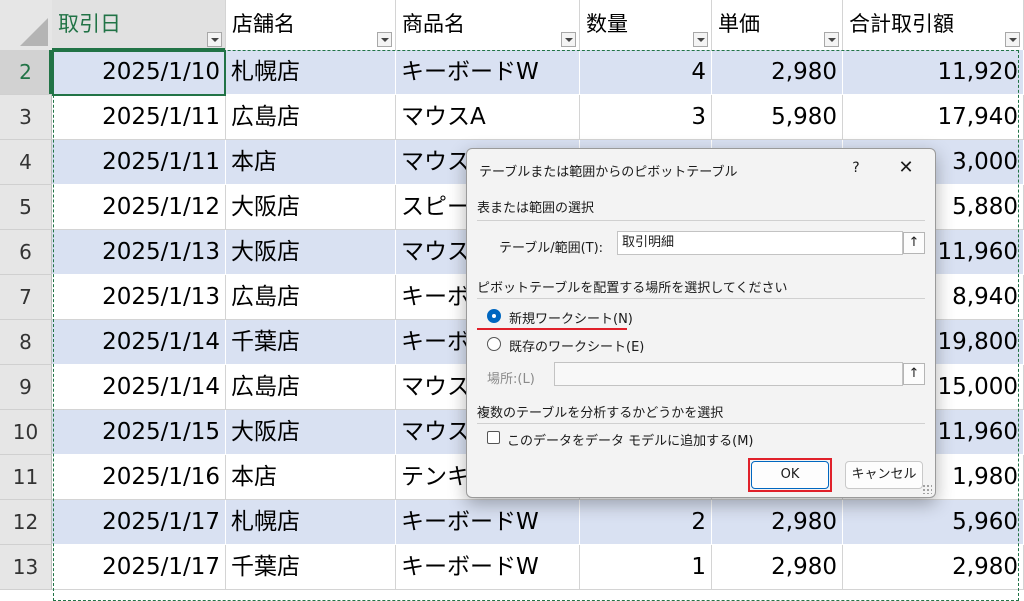 Image resolution: width=1024 pixels, height=601 pixels. What do you see at coordinates (494, 344) in the screenshot?
I see `radio-existing-worksheet` at bounding box center [494, 344].